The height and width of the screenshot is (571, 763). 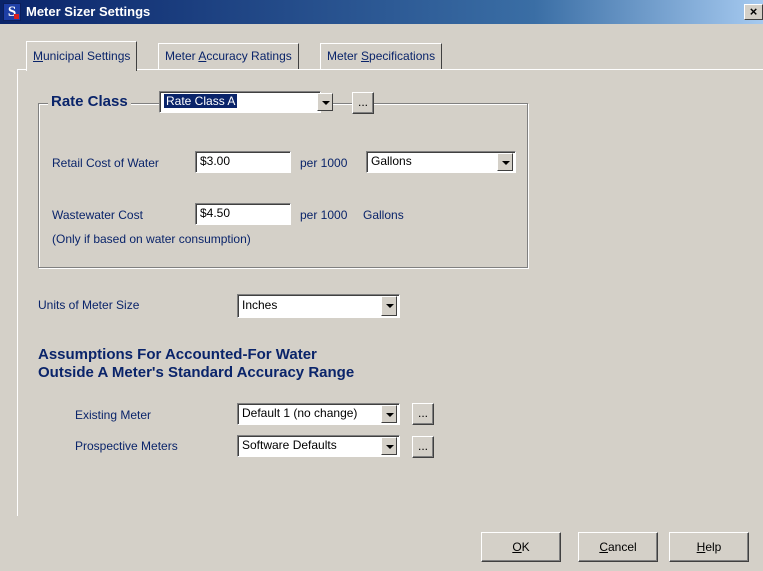 I want to click on close-icon: ×, so click(x=753, y=11).